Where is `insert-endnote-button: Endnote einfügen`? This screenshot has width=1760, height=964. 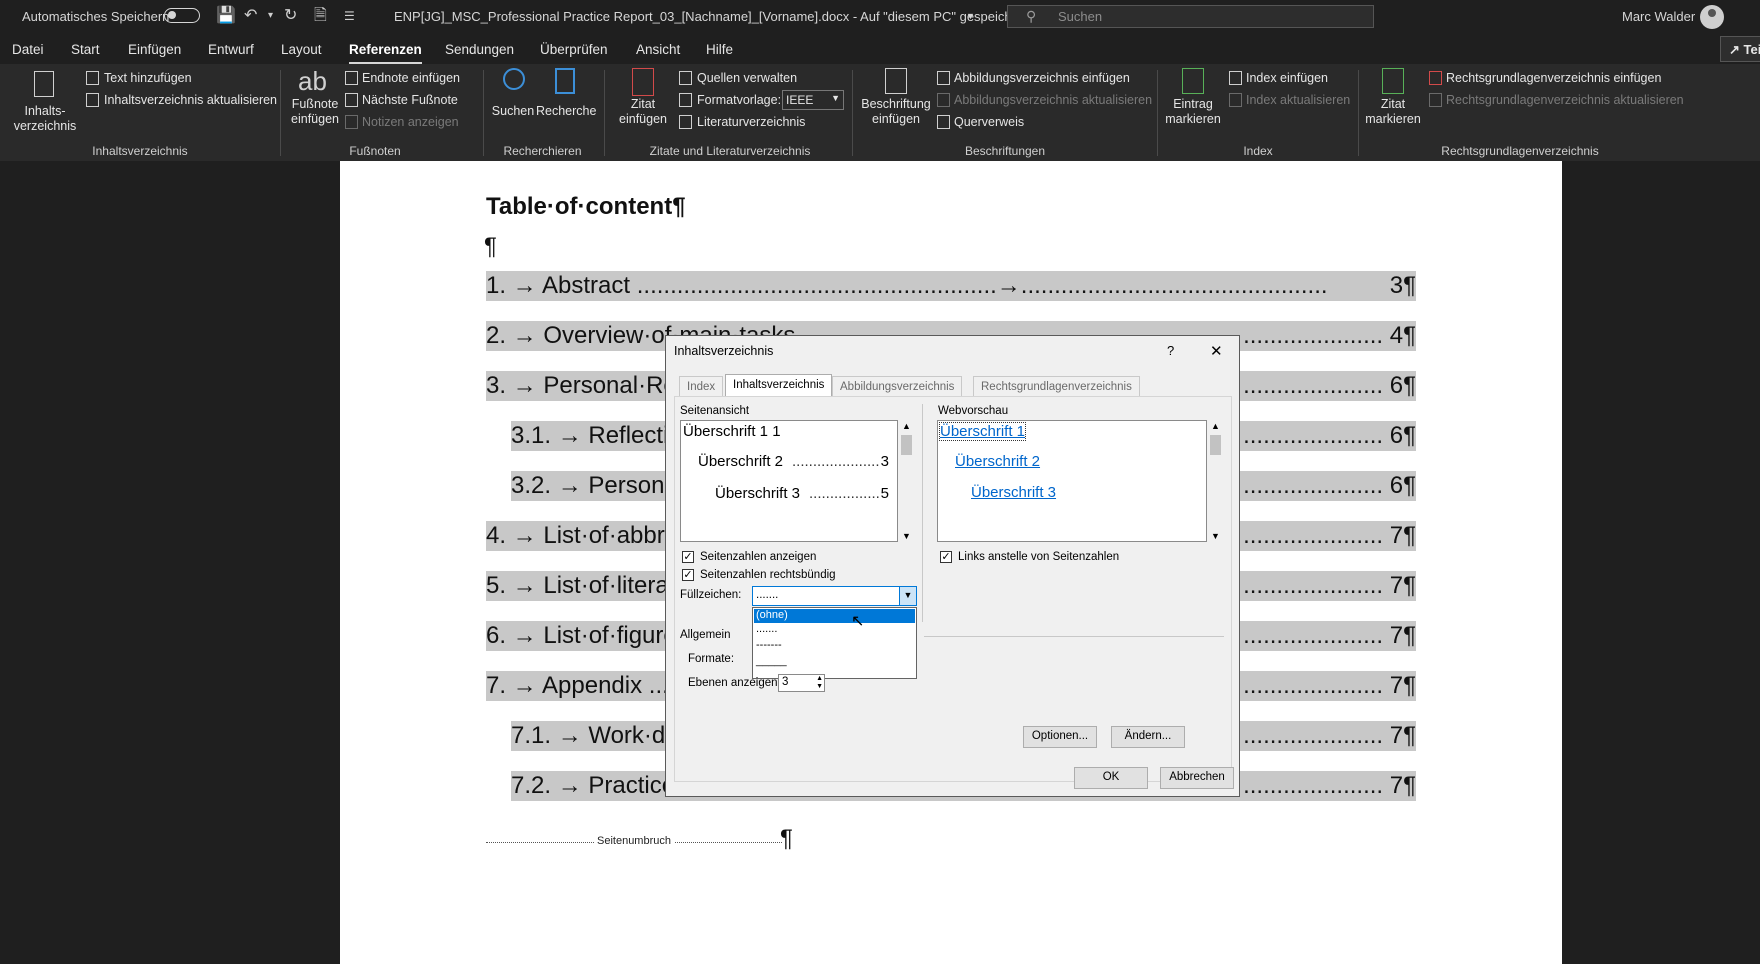
insert-endnote-button: Endnote einfügen is located at coordinates (411, 78).